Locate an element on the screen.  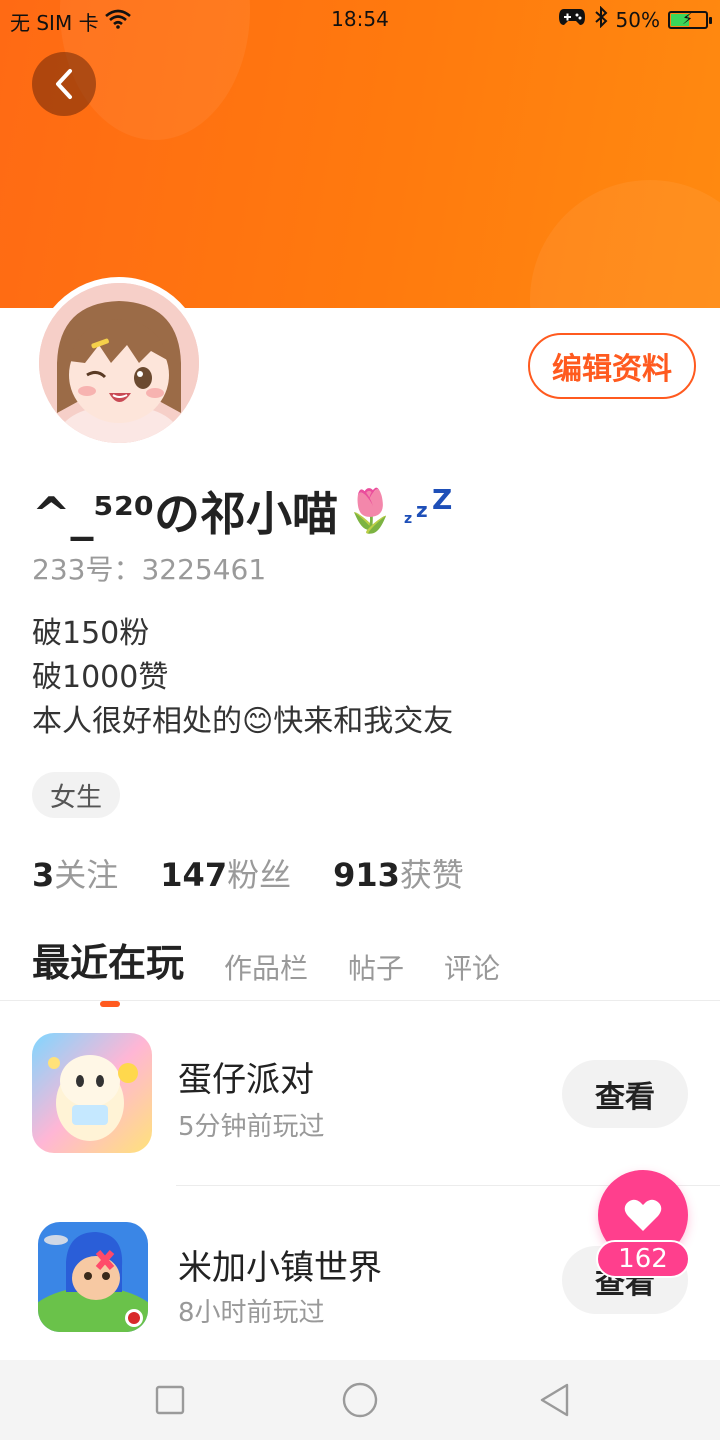
nav-back-button is located at coordinates (554, 1400).